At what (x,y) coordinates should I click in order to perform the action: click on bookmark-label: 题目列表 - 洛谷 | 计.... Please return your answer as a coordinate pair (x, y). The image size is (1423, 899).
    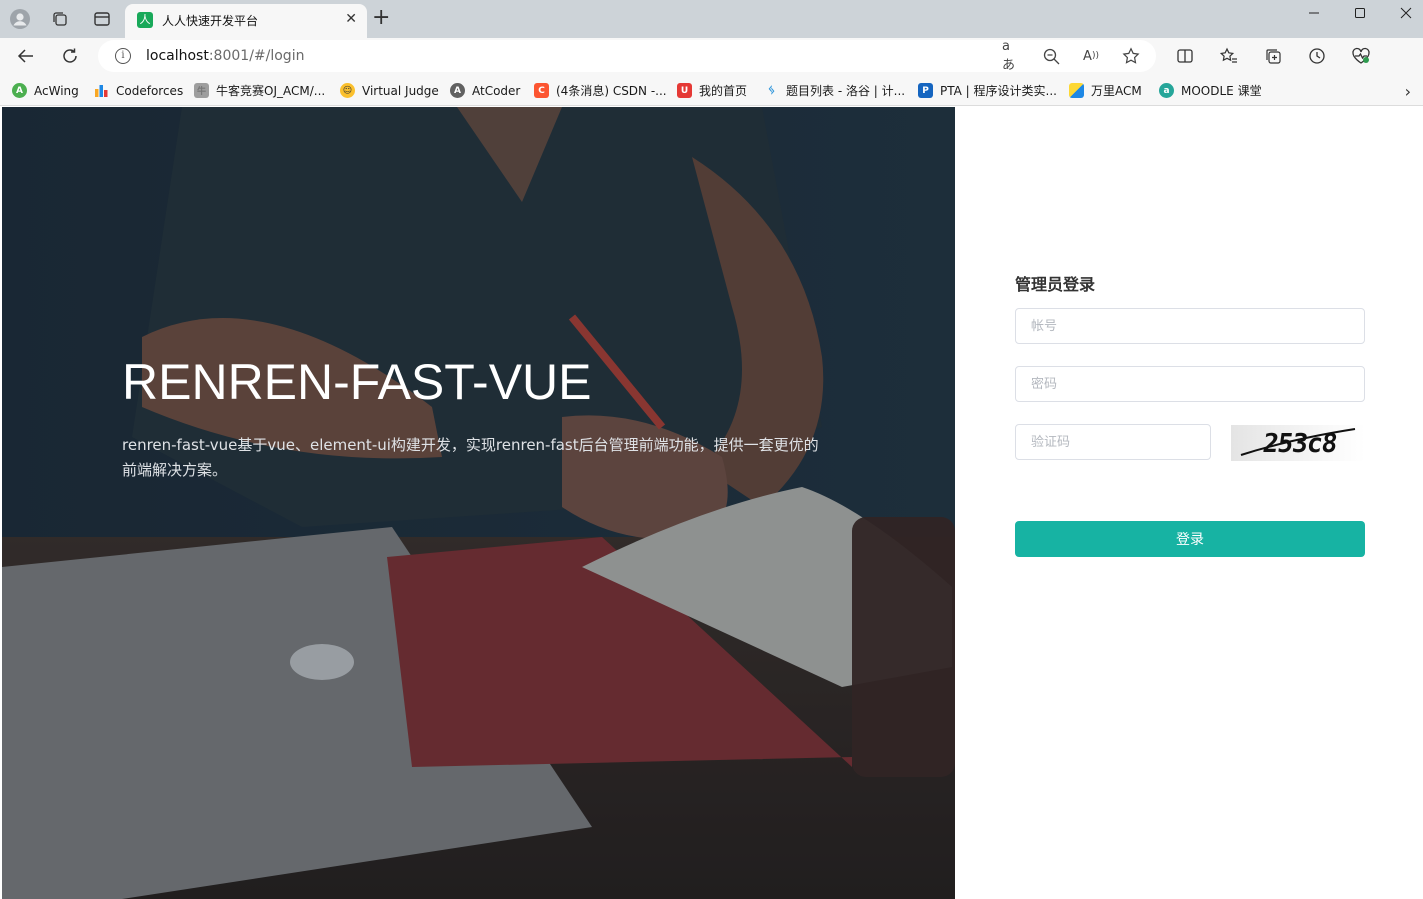
    Looking at the image, I should click on (846, 91).